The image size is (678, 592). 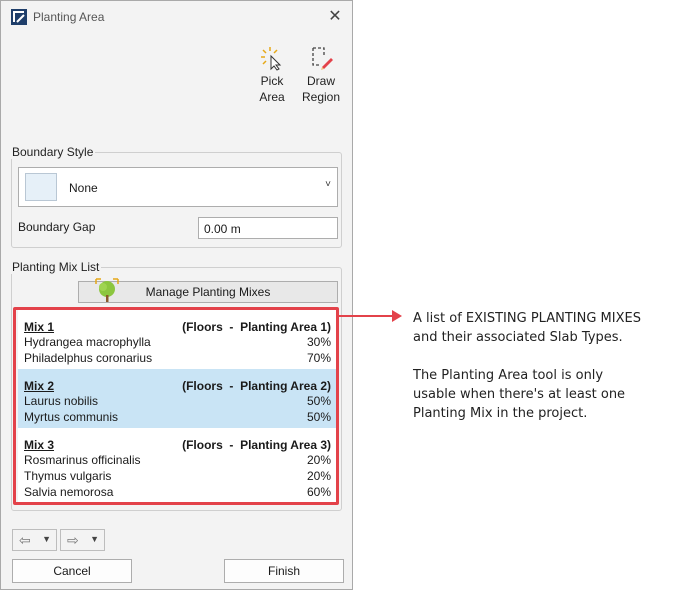 What do you see at coordinates (177, 492) in the screenshot?
I see `plant-row: Salvia nemorosa 60%` at bounding box center [177, 492].